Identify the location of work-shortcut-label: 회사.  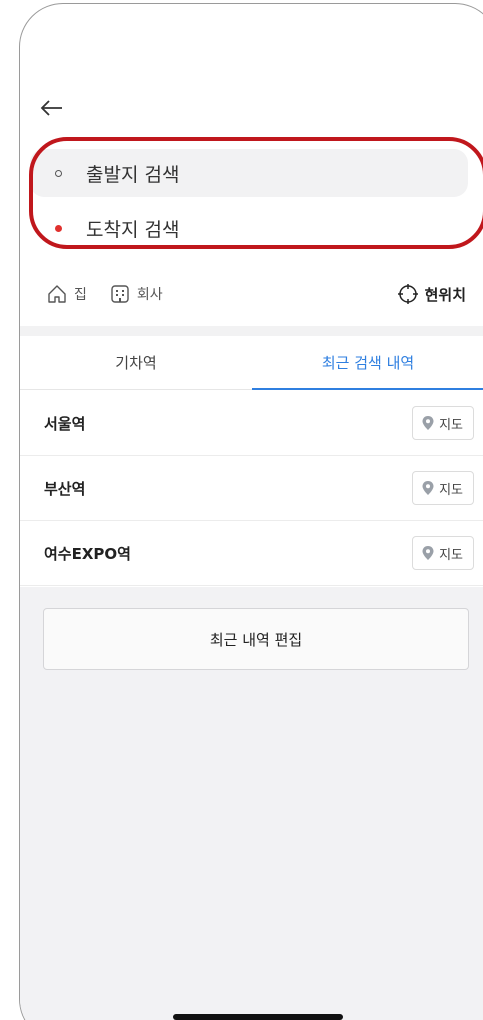
(149, 295).